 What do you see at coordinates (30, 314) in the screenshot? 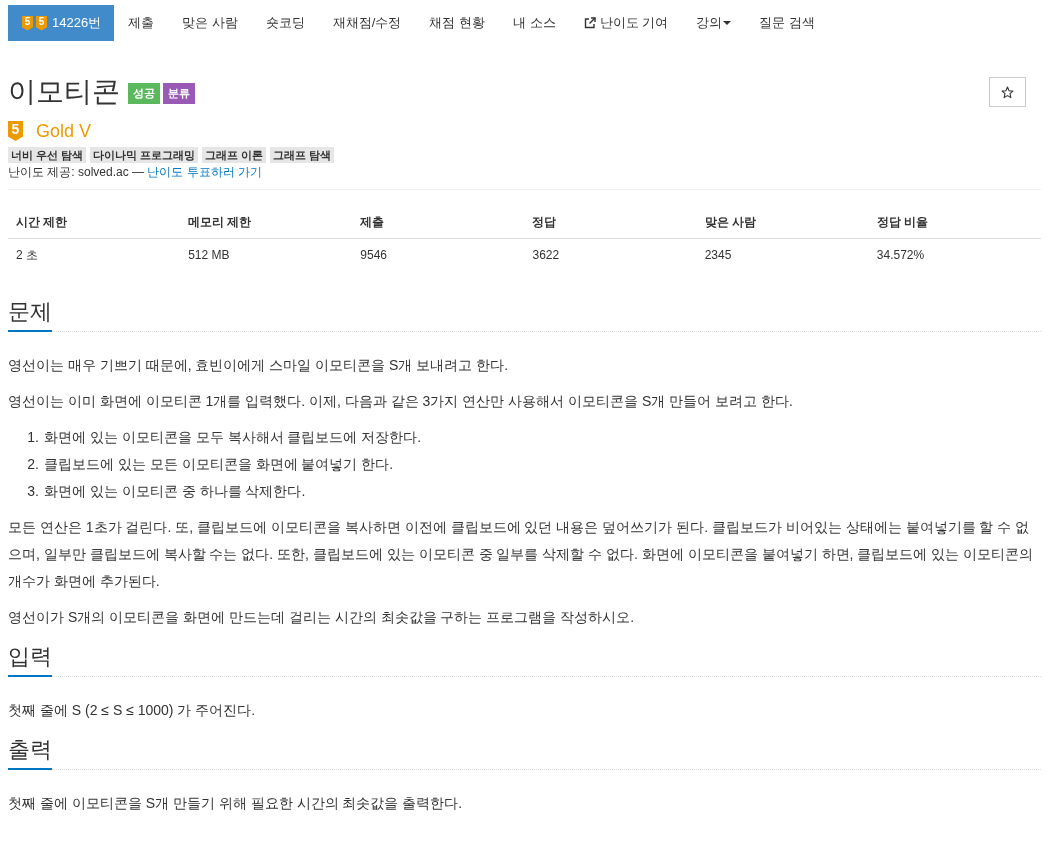
I see `section-heading: 문제` at bounding box center [30, 314].